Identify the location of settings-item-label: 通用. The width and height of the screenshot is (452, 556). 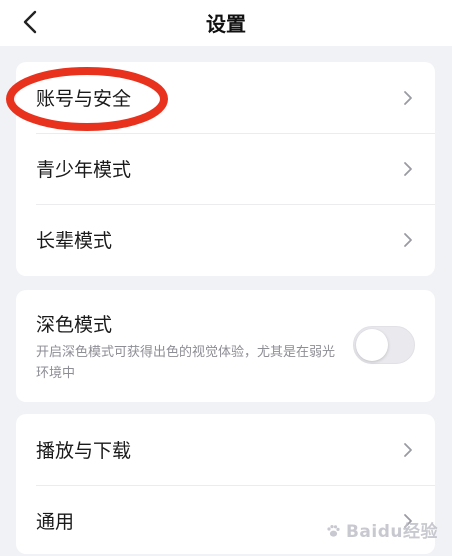
(55, 520).